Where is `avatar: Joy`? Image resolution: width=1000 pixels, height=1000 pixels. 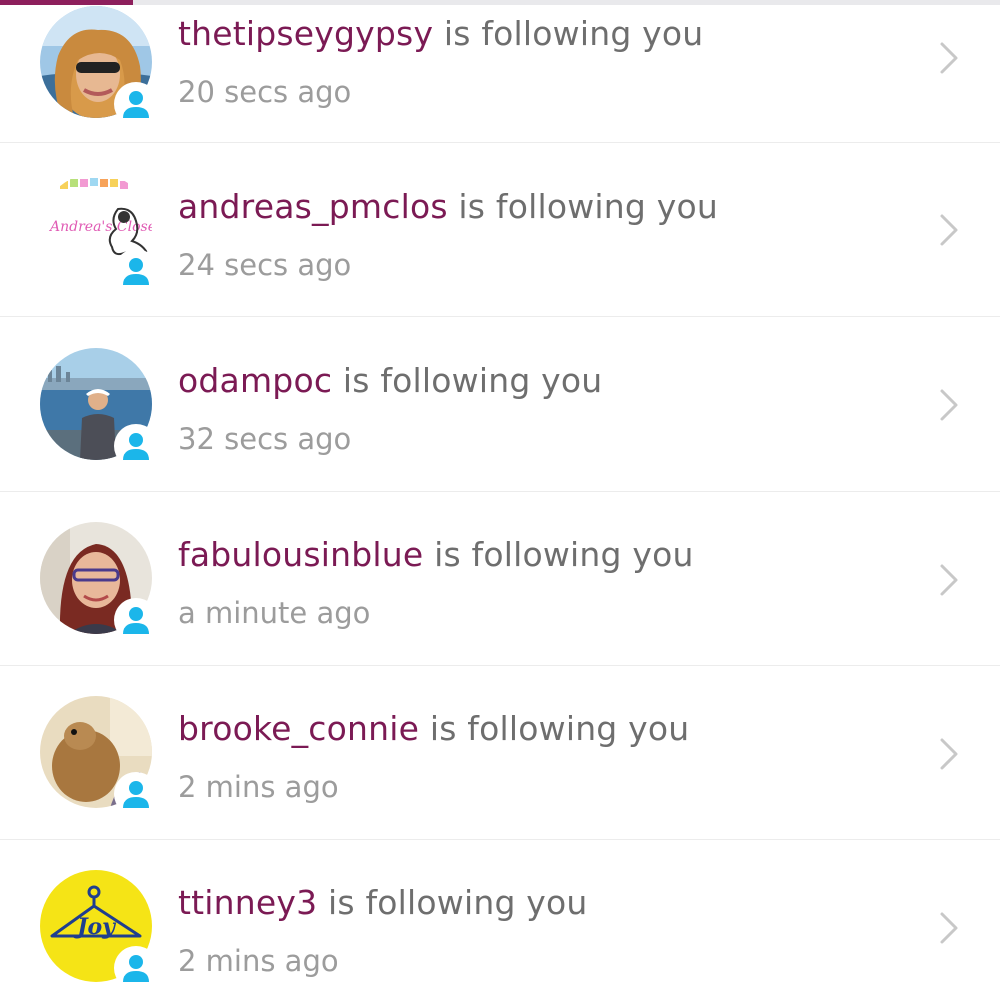 avatar: Joy is located at coordinates (99, 930).